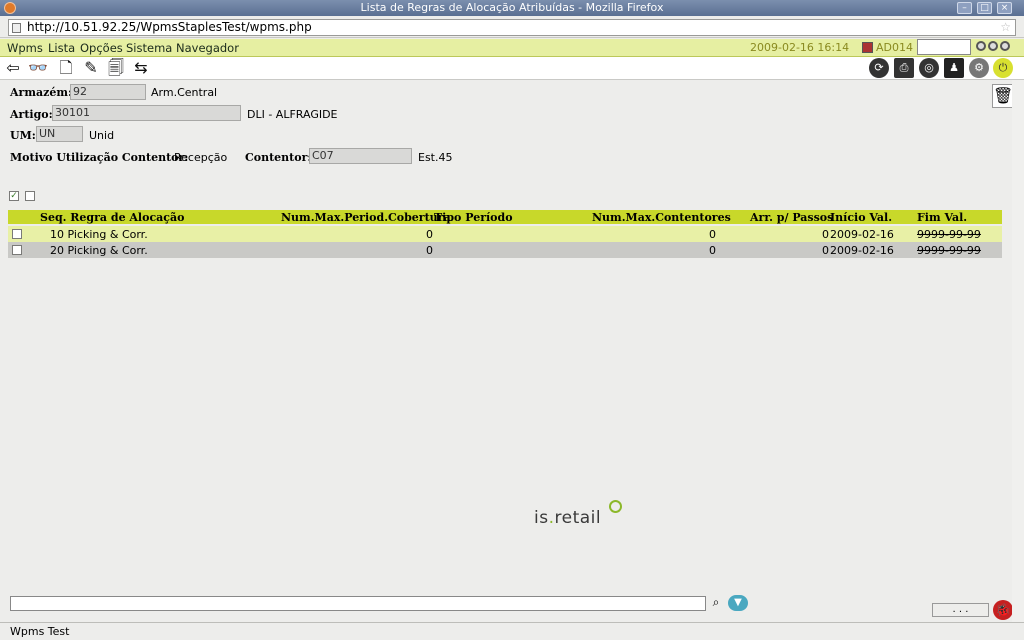 This screenshot has height=640, width=1024. I want to click on vertical-scrollbar, so click(1018, 351).